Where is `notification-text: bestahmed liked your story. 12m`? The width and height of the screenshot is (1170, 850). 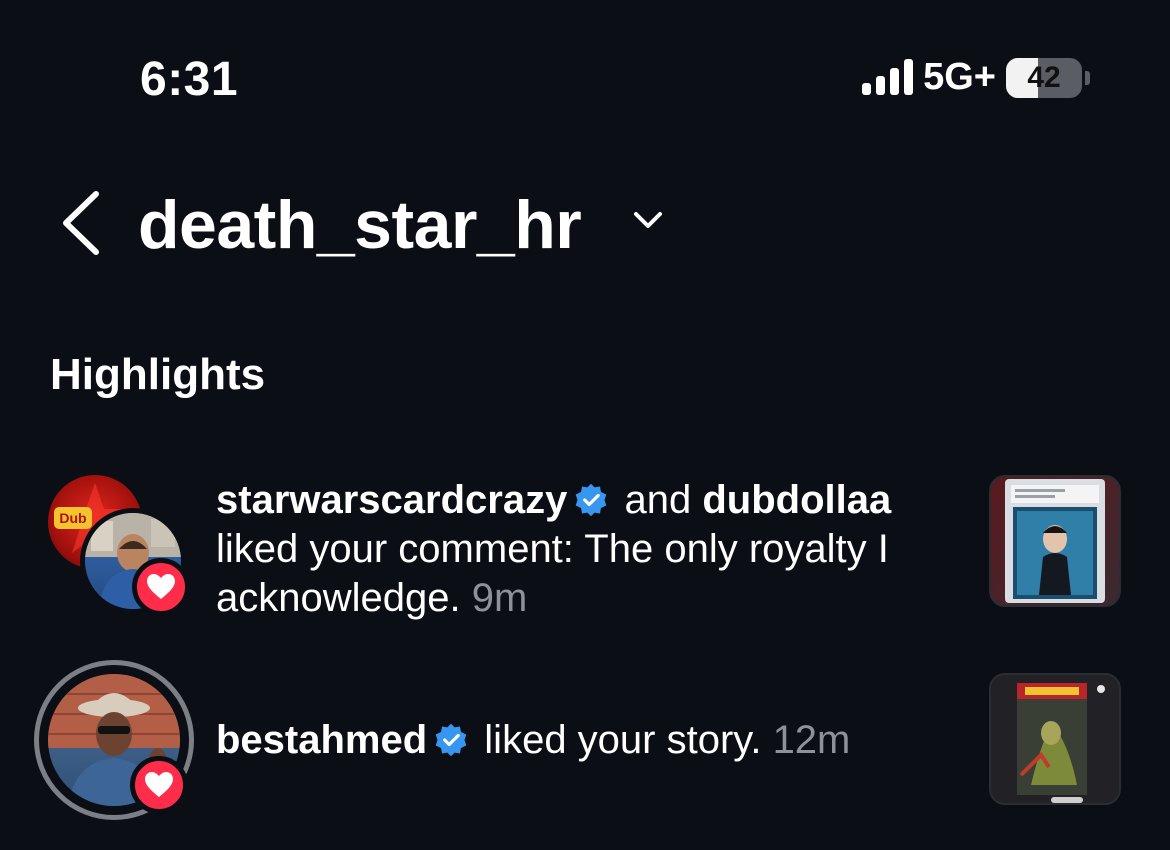
notification-text: bestahmed liked your story. 12m is located at coordinates (591, 740).